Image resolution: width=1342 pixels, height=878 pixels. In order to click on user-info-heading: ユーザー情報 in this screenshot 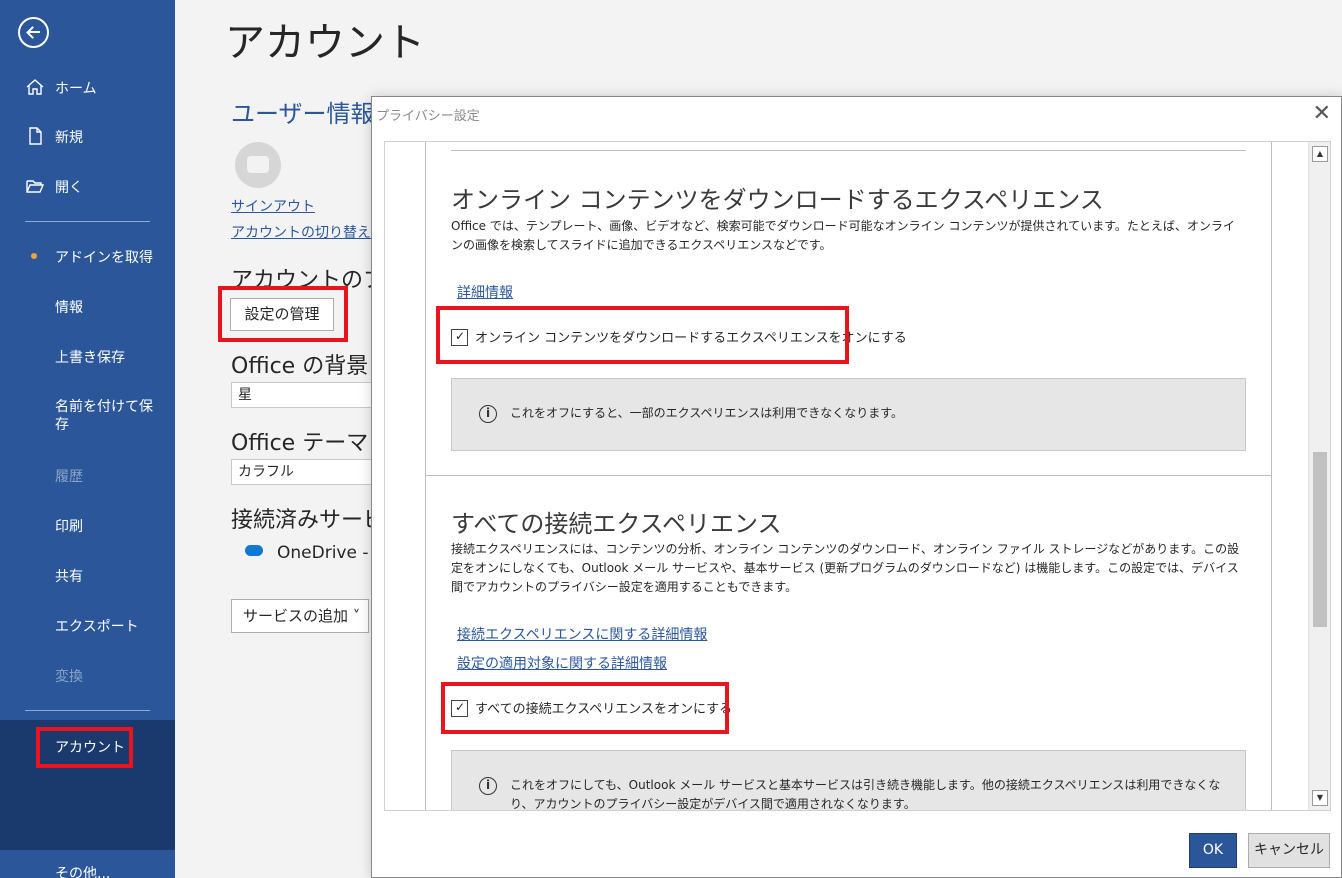, I will do `click(303, 114)`.